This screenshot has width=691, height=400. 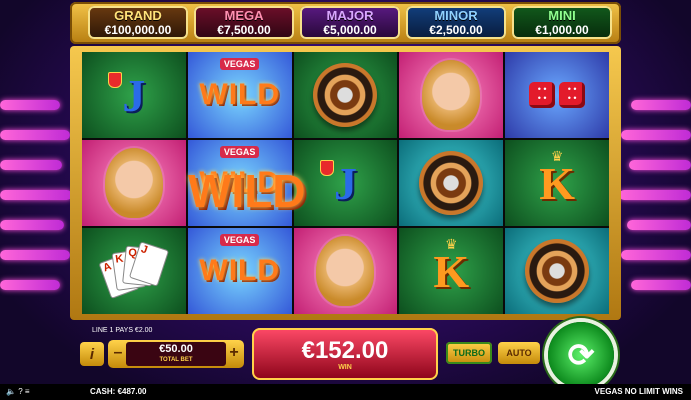 What do you see at coordinates (345, 350) in the screenshot?
I see `win-amount: €152.00` at bounding box center [345, 350].